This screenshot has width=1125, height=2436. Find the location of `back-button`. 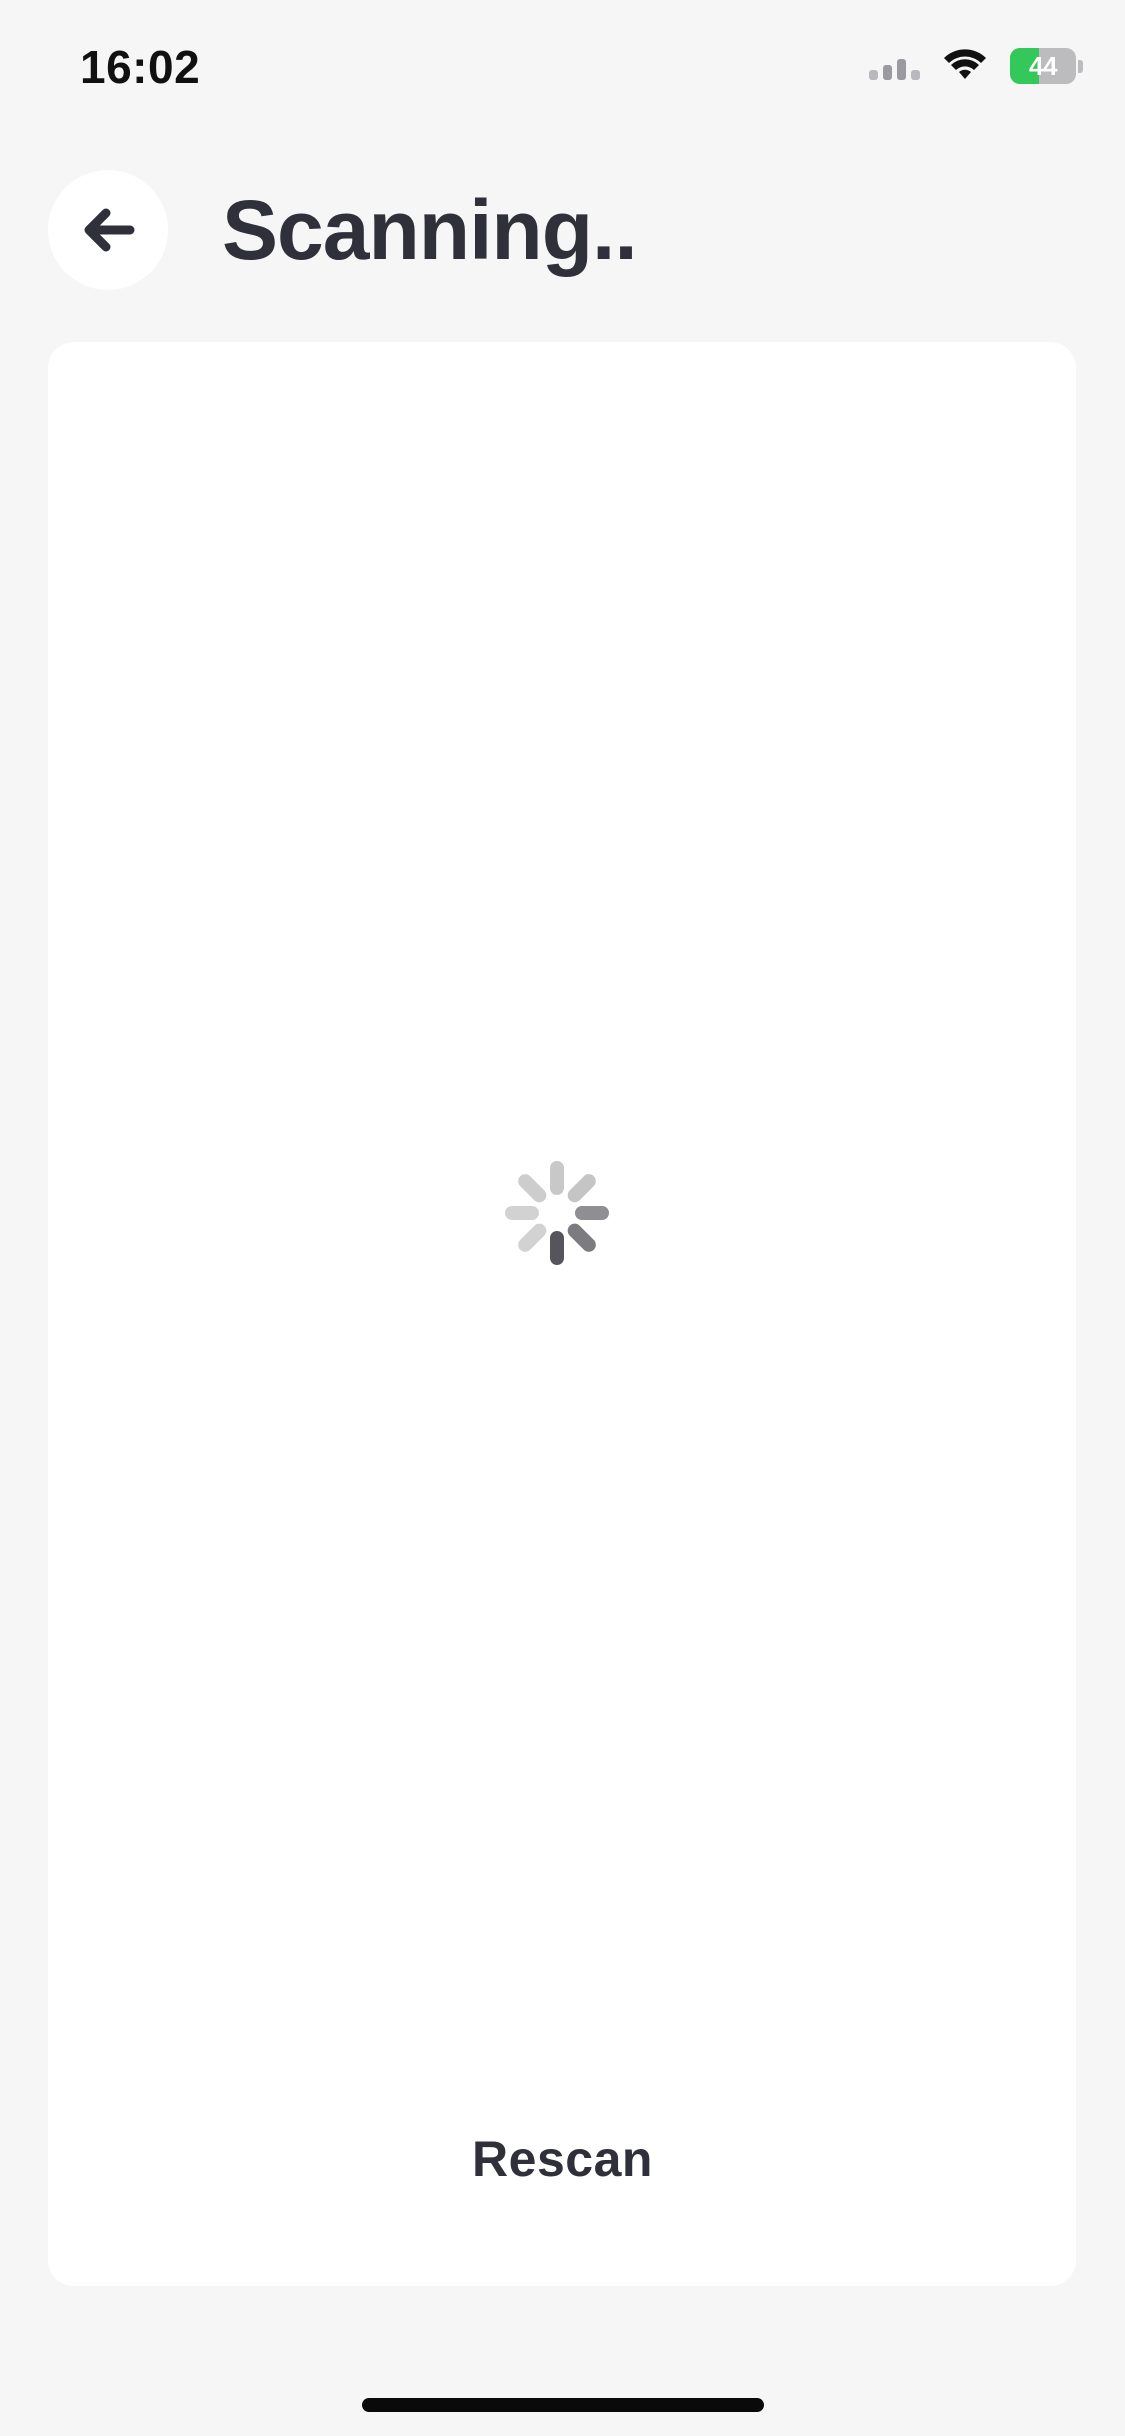

back-button is located at coordinates (108, 230).